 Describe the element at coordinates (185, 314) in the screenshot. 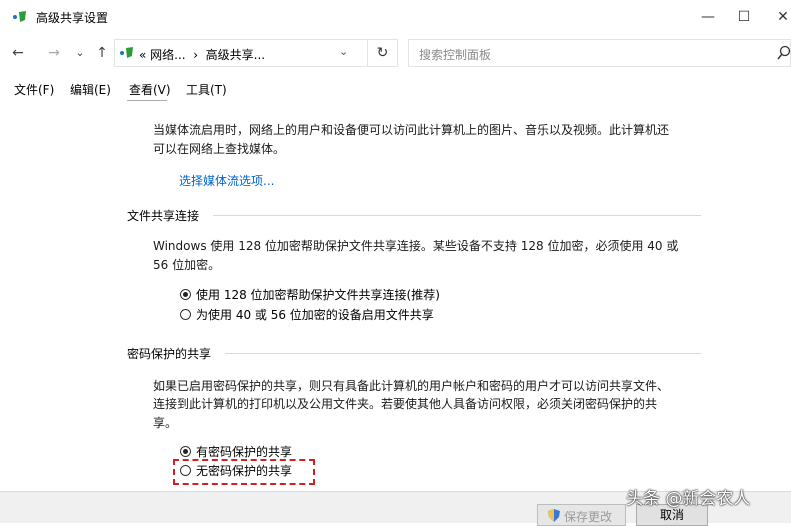

I see `radio-40-56bit-encryption` at that location.